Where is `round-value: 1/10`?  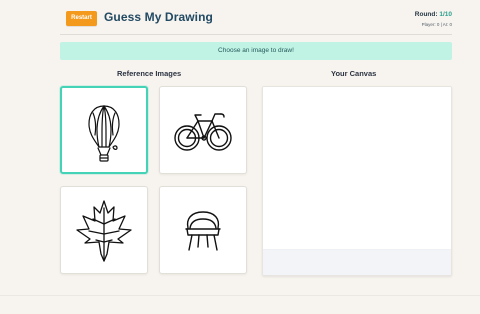
round-value: 1/10 is located at coordinates (445, 14).